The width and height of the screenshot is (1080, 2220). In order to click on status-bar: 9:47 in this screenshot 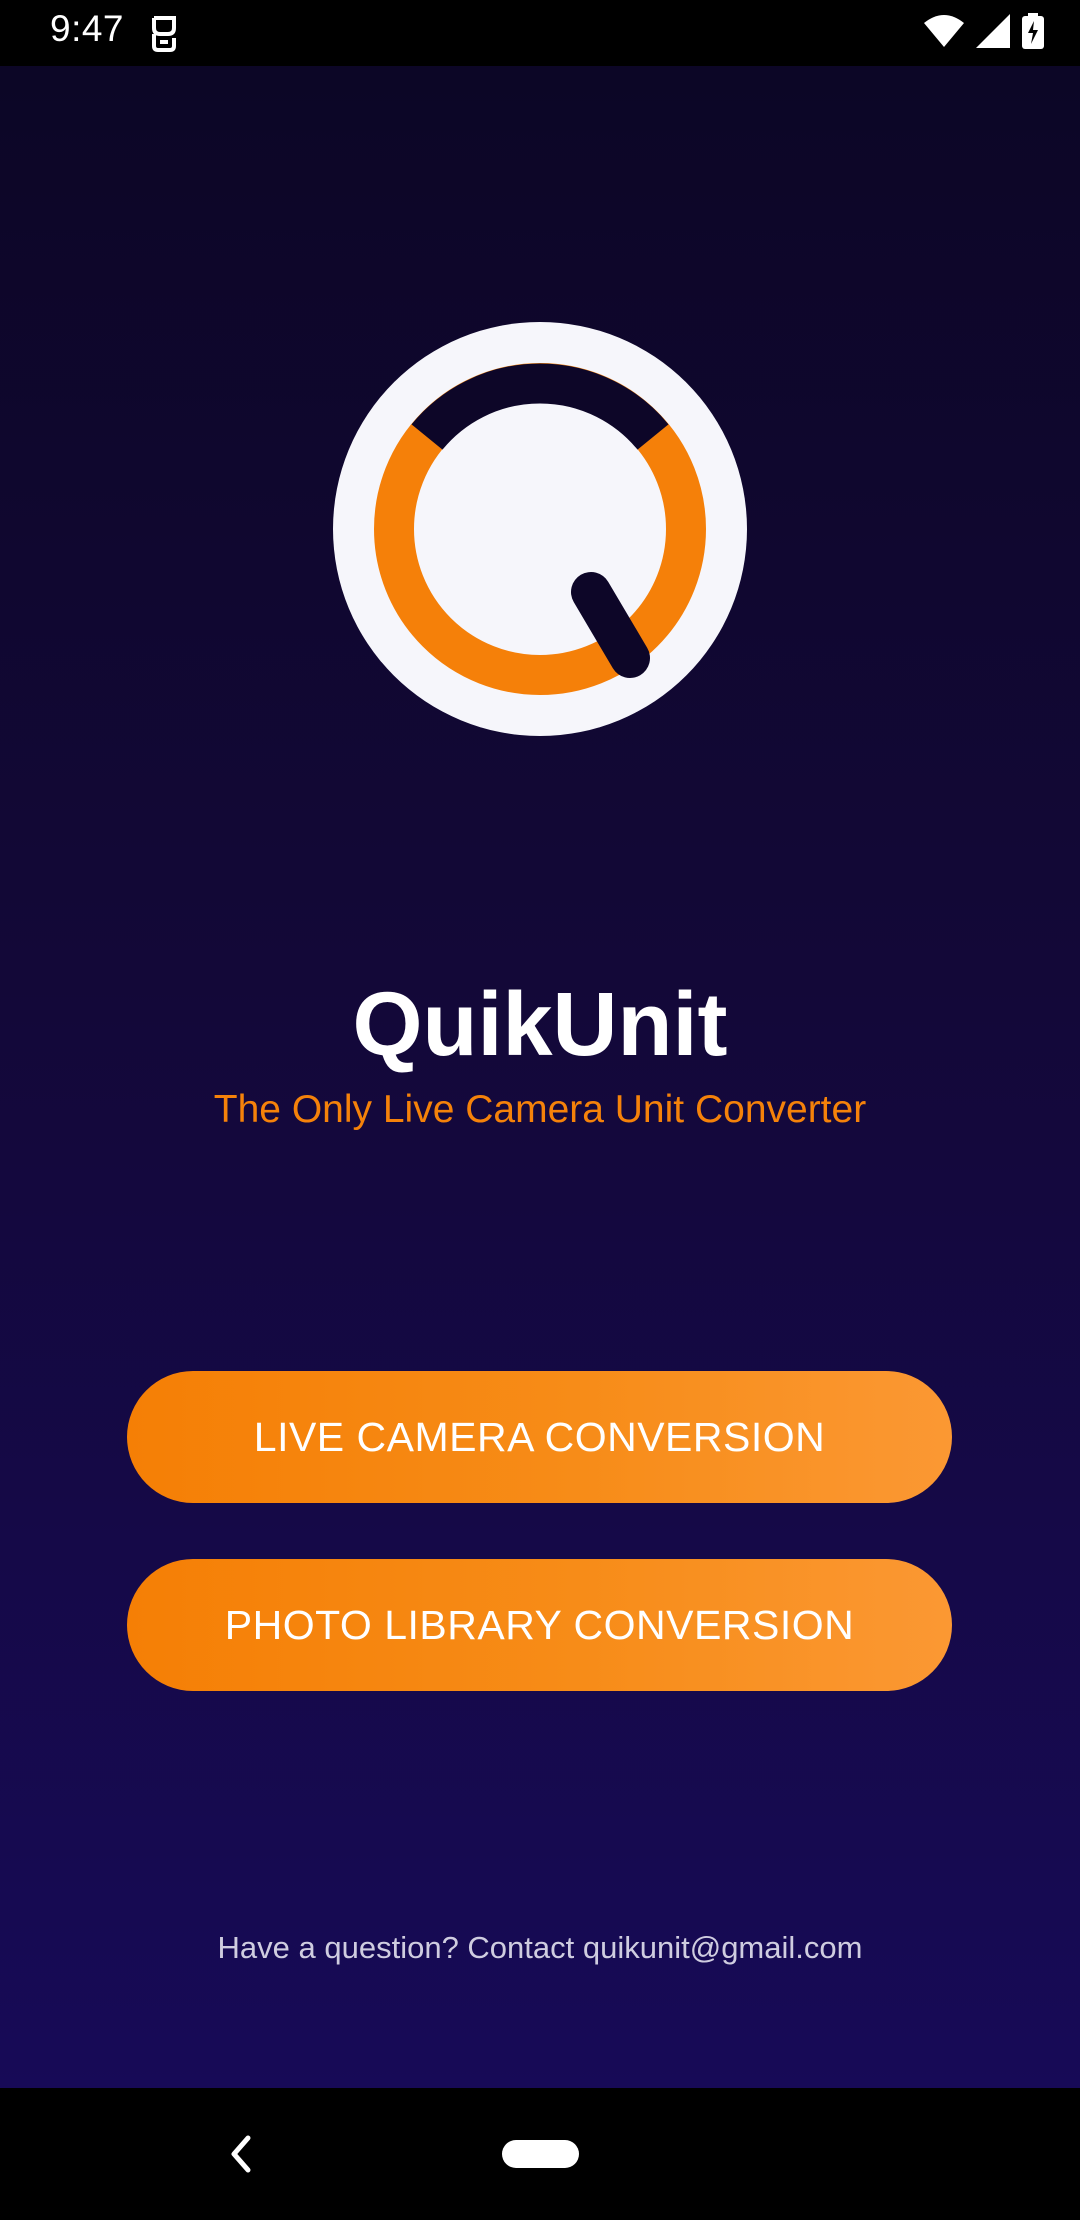, I will do `click(540, 33)`.